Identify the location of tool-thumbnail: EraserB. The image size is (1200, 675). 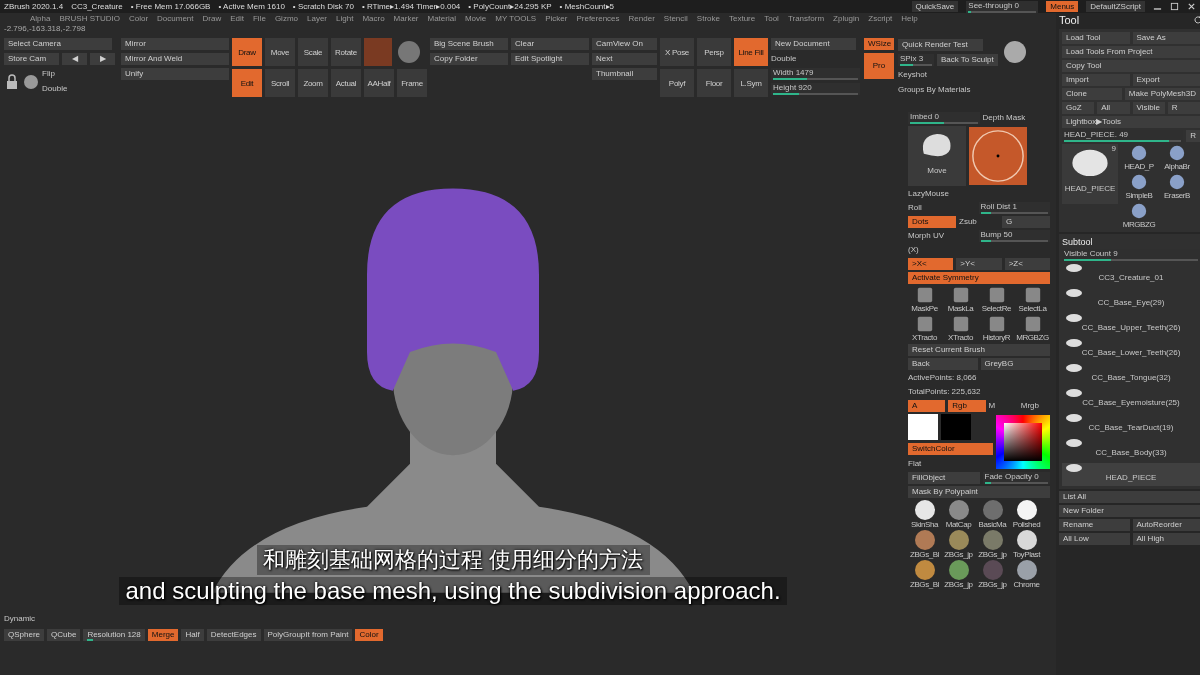
(1177, 186).